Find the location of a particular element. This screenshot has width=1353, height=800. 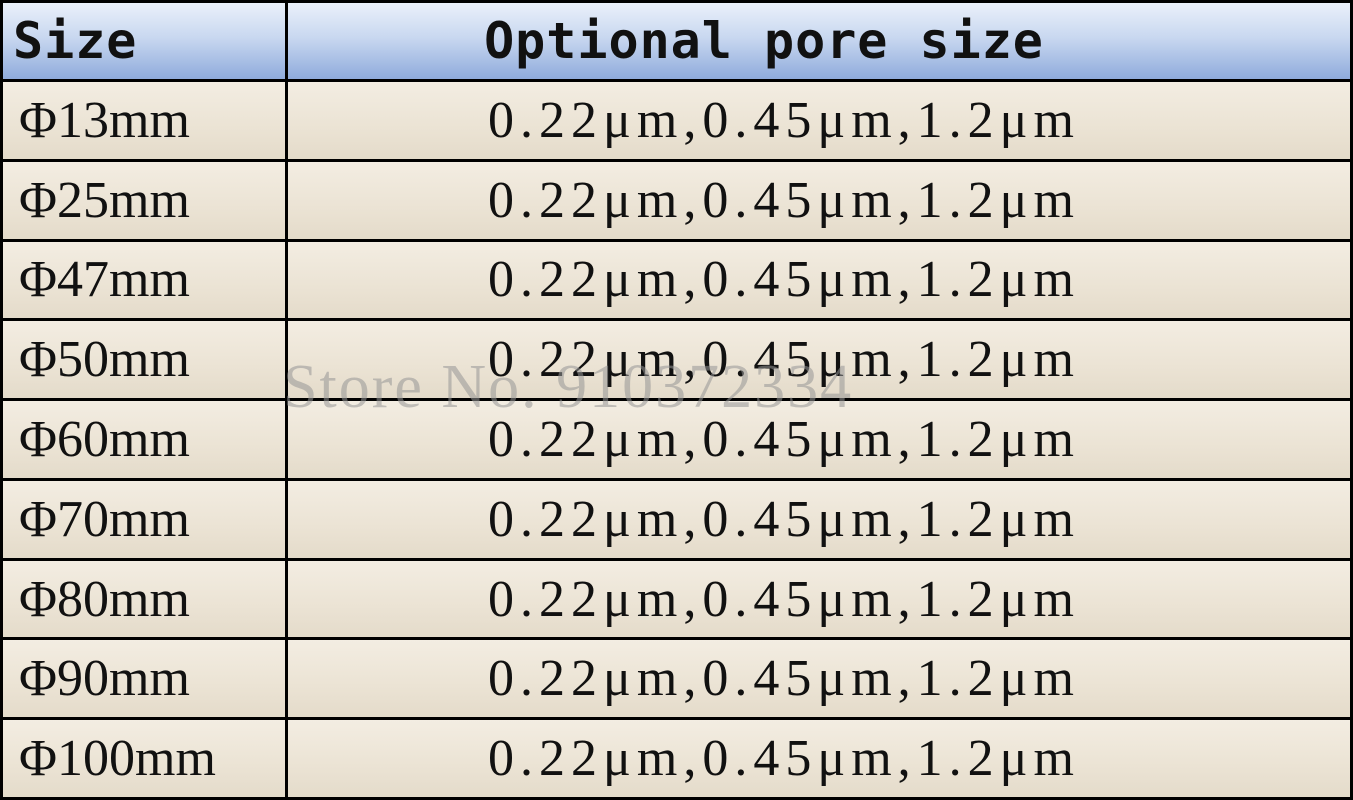

row-size-cell: Φ50mm is located at coordinates (144, 360).